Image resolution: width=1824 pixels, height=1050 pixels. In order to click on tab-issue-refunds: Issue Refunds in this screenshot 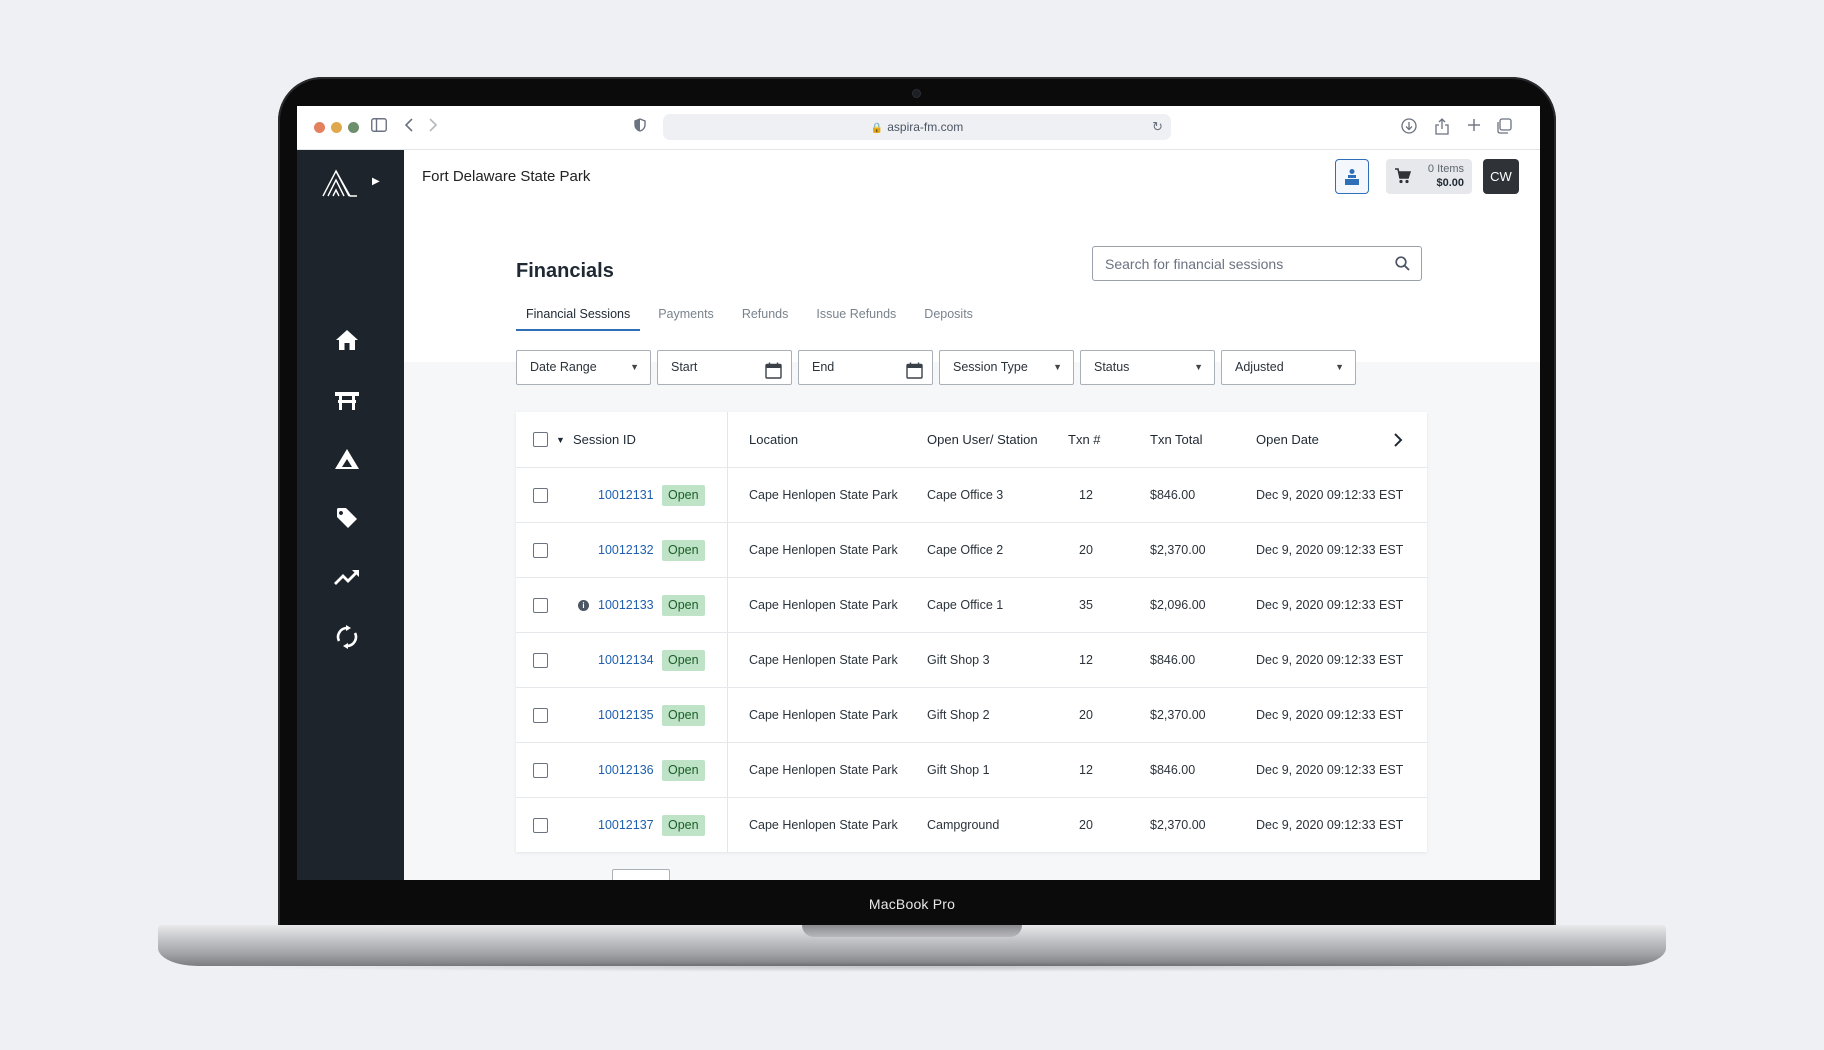, I will do `click(856, 316)`.